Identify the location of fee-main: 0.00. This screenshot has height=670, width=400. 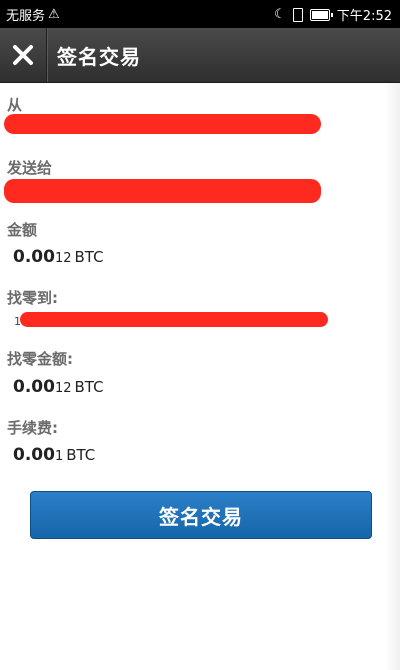
(34, 455).